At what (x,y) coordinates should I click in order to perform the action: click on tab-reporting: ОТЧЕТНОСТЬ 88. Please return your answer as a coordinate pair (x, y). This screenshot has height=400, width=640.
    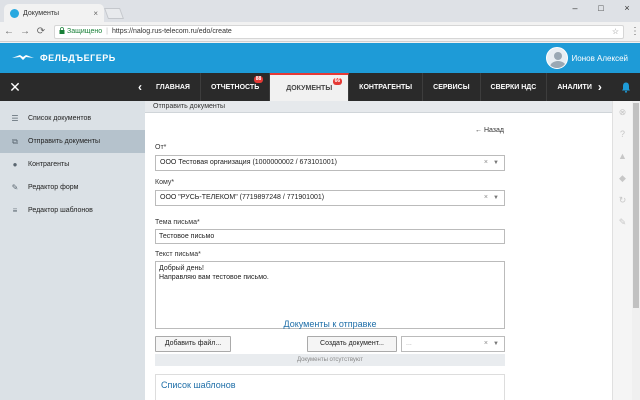
    Looking at the image, I should click on (236, 87).